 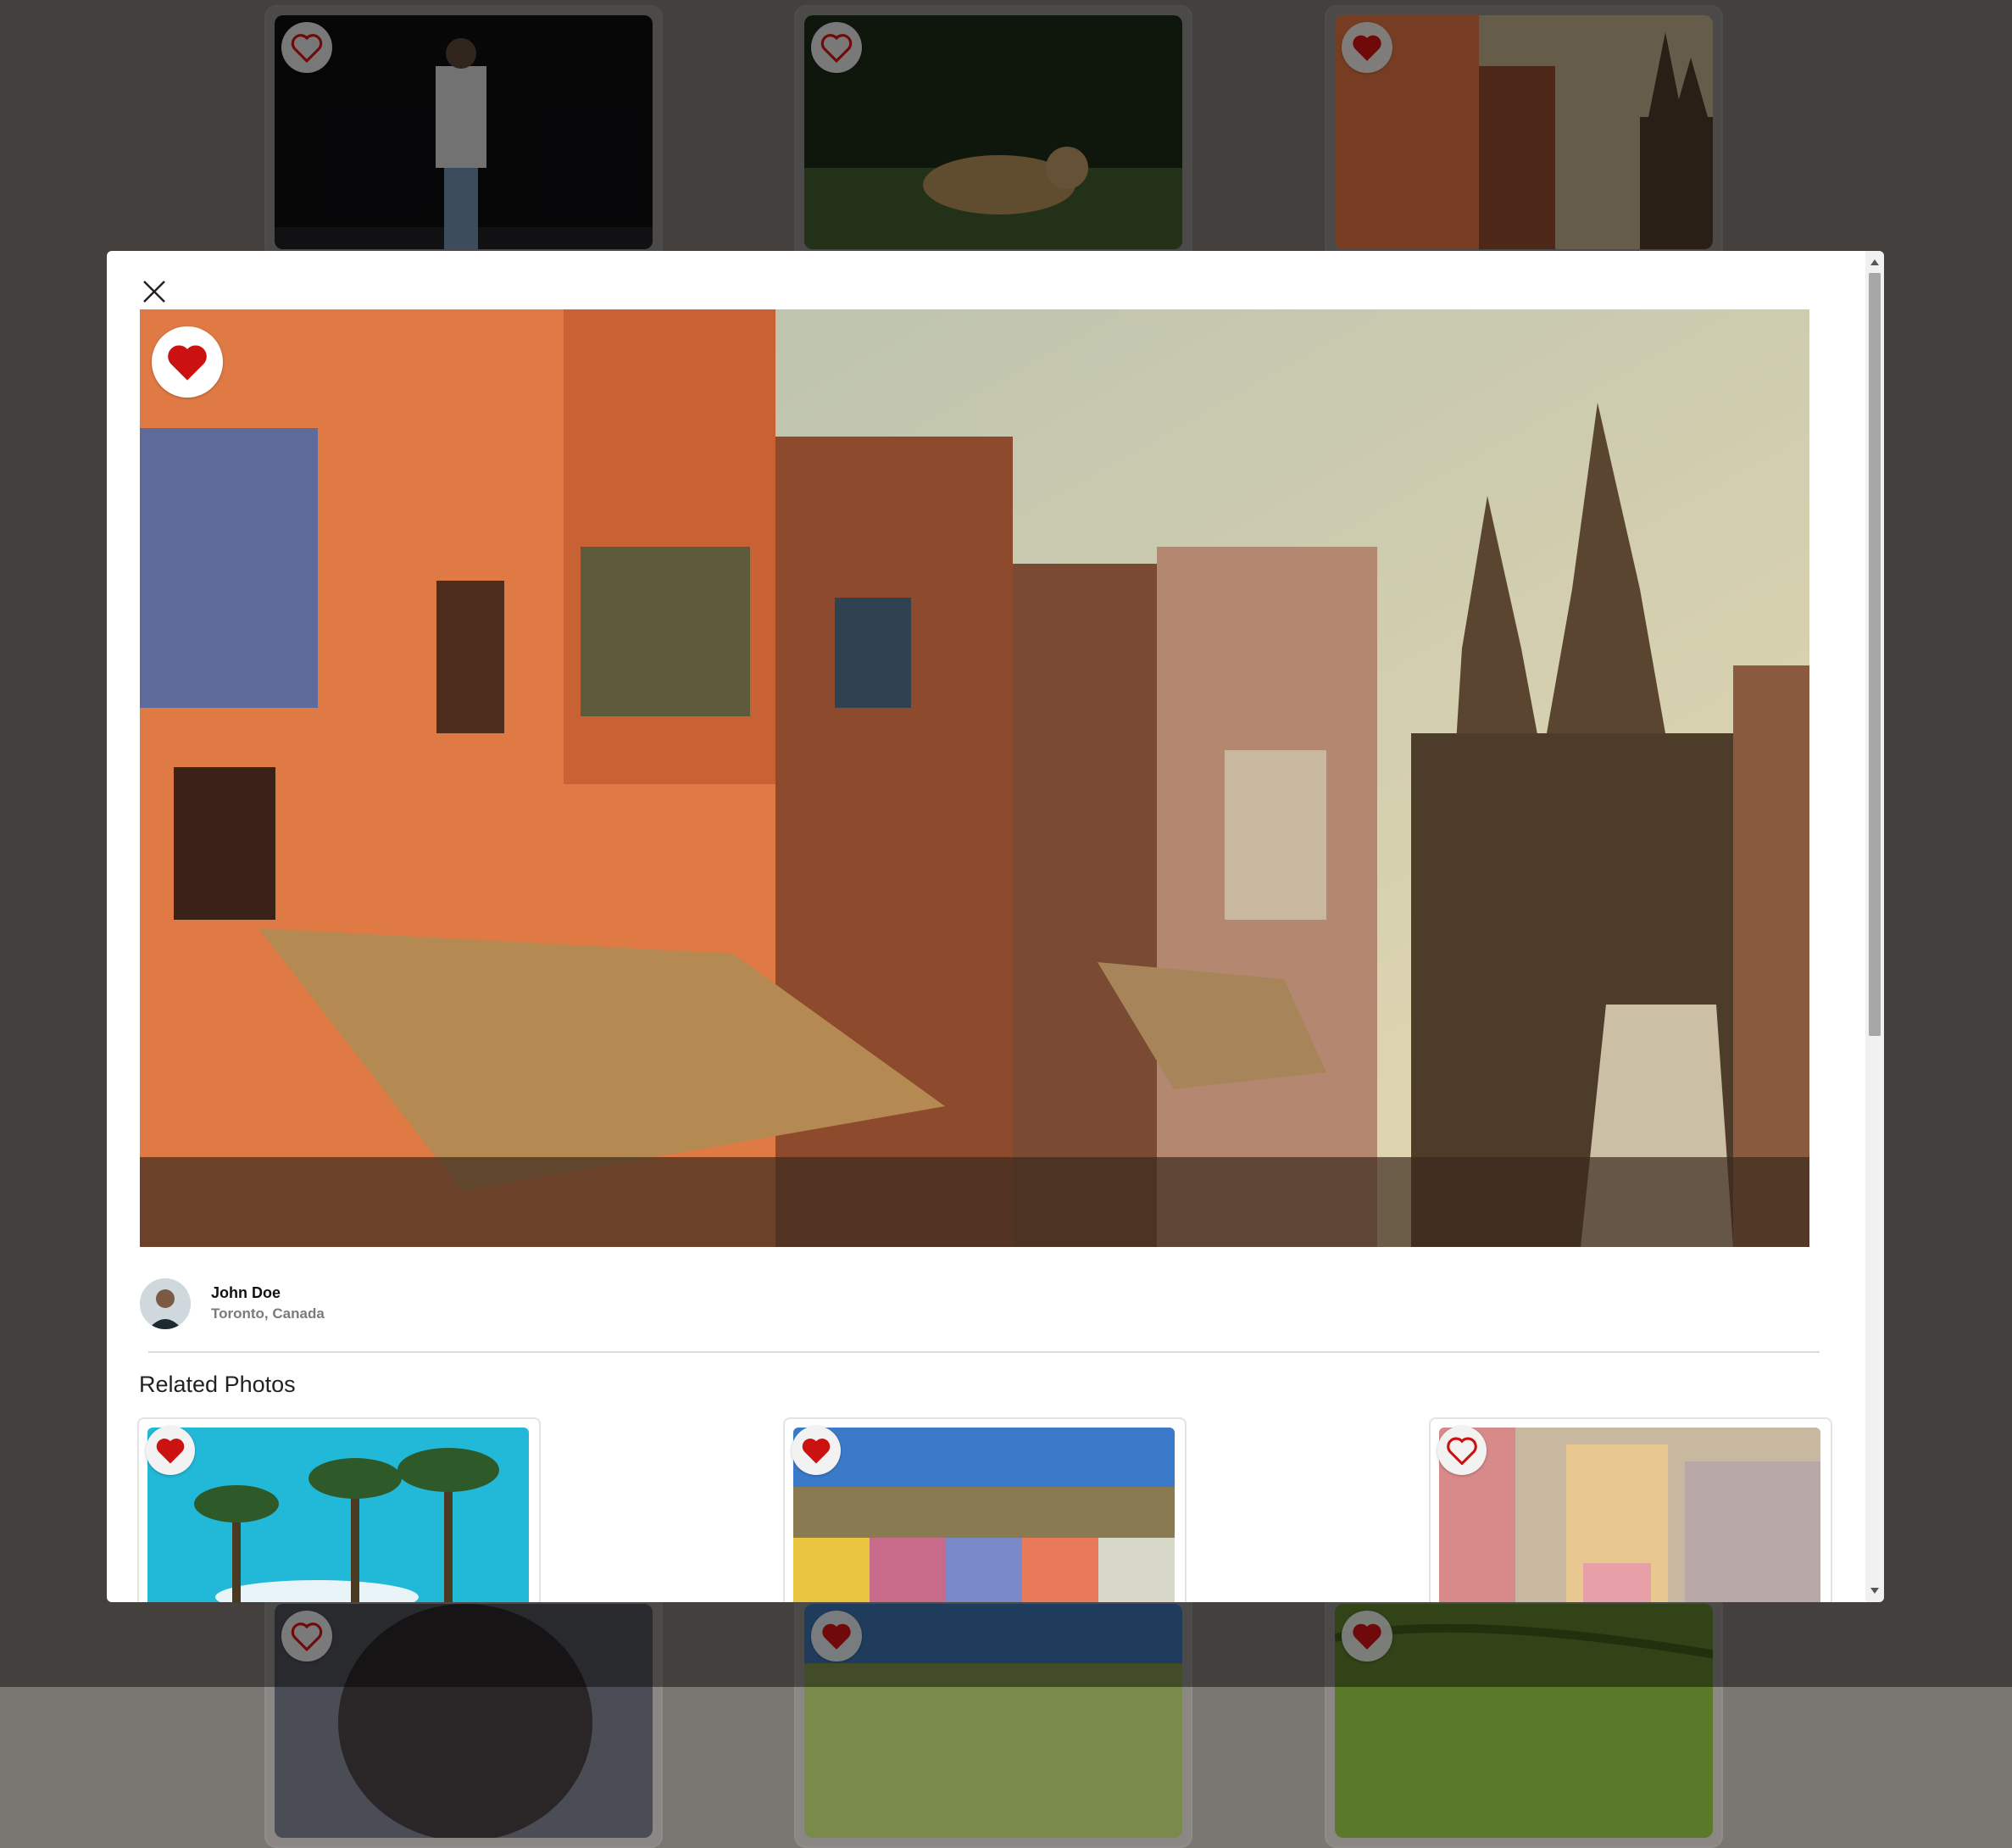 What do you see at coordinates (1875, 654) in the screenshot?
I see `scrollbar-thumb` at bounding box center [1875, 654].